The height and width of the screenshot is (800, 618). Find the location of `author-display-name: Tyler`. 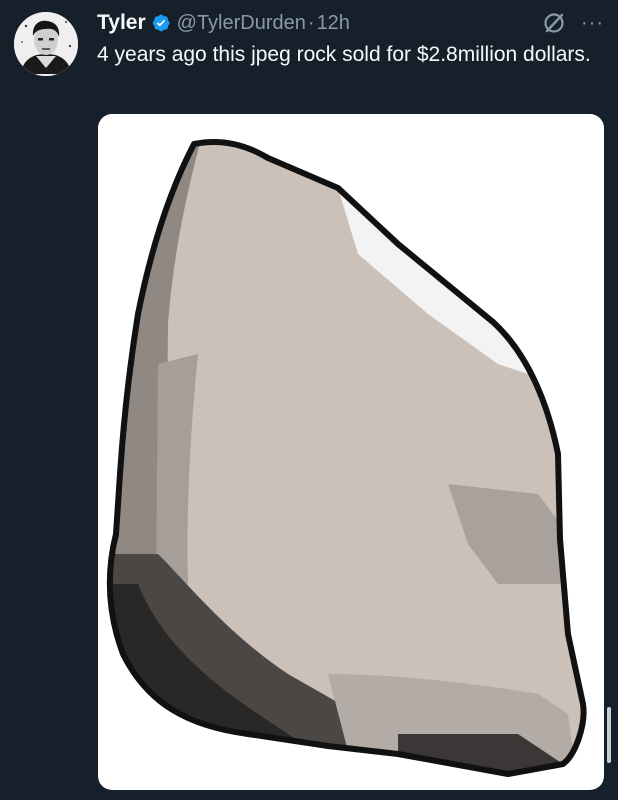

author-display-name: Tyler is located at coordinates (121, 23).